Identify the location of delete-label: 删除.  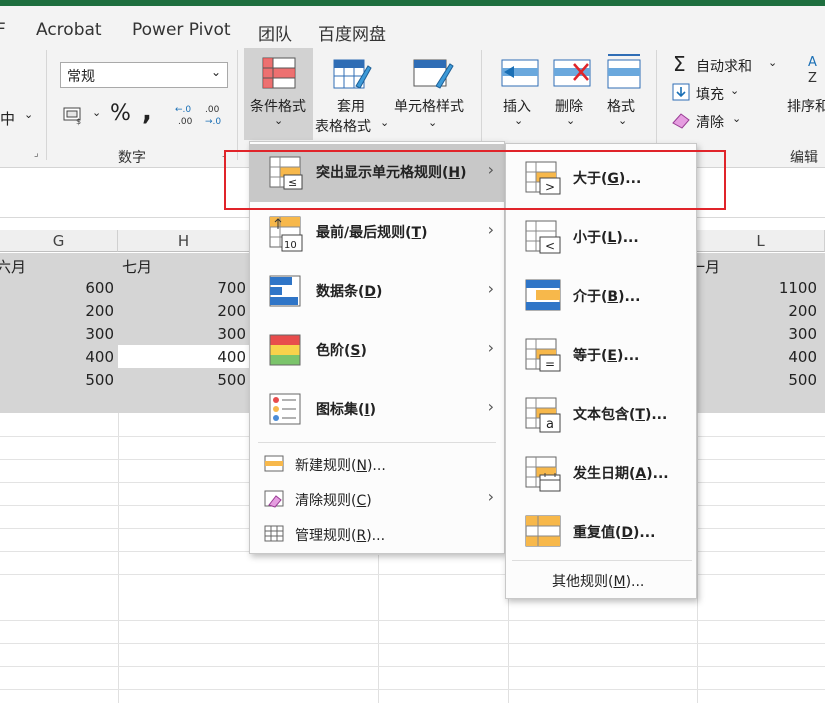
(569, 106).